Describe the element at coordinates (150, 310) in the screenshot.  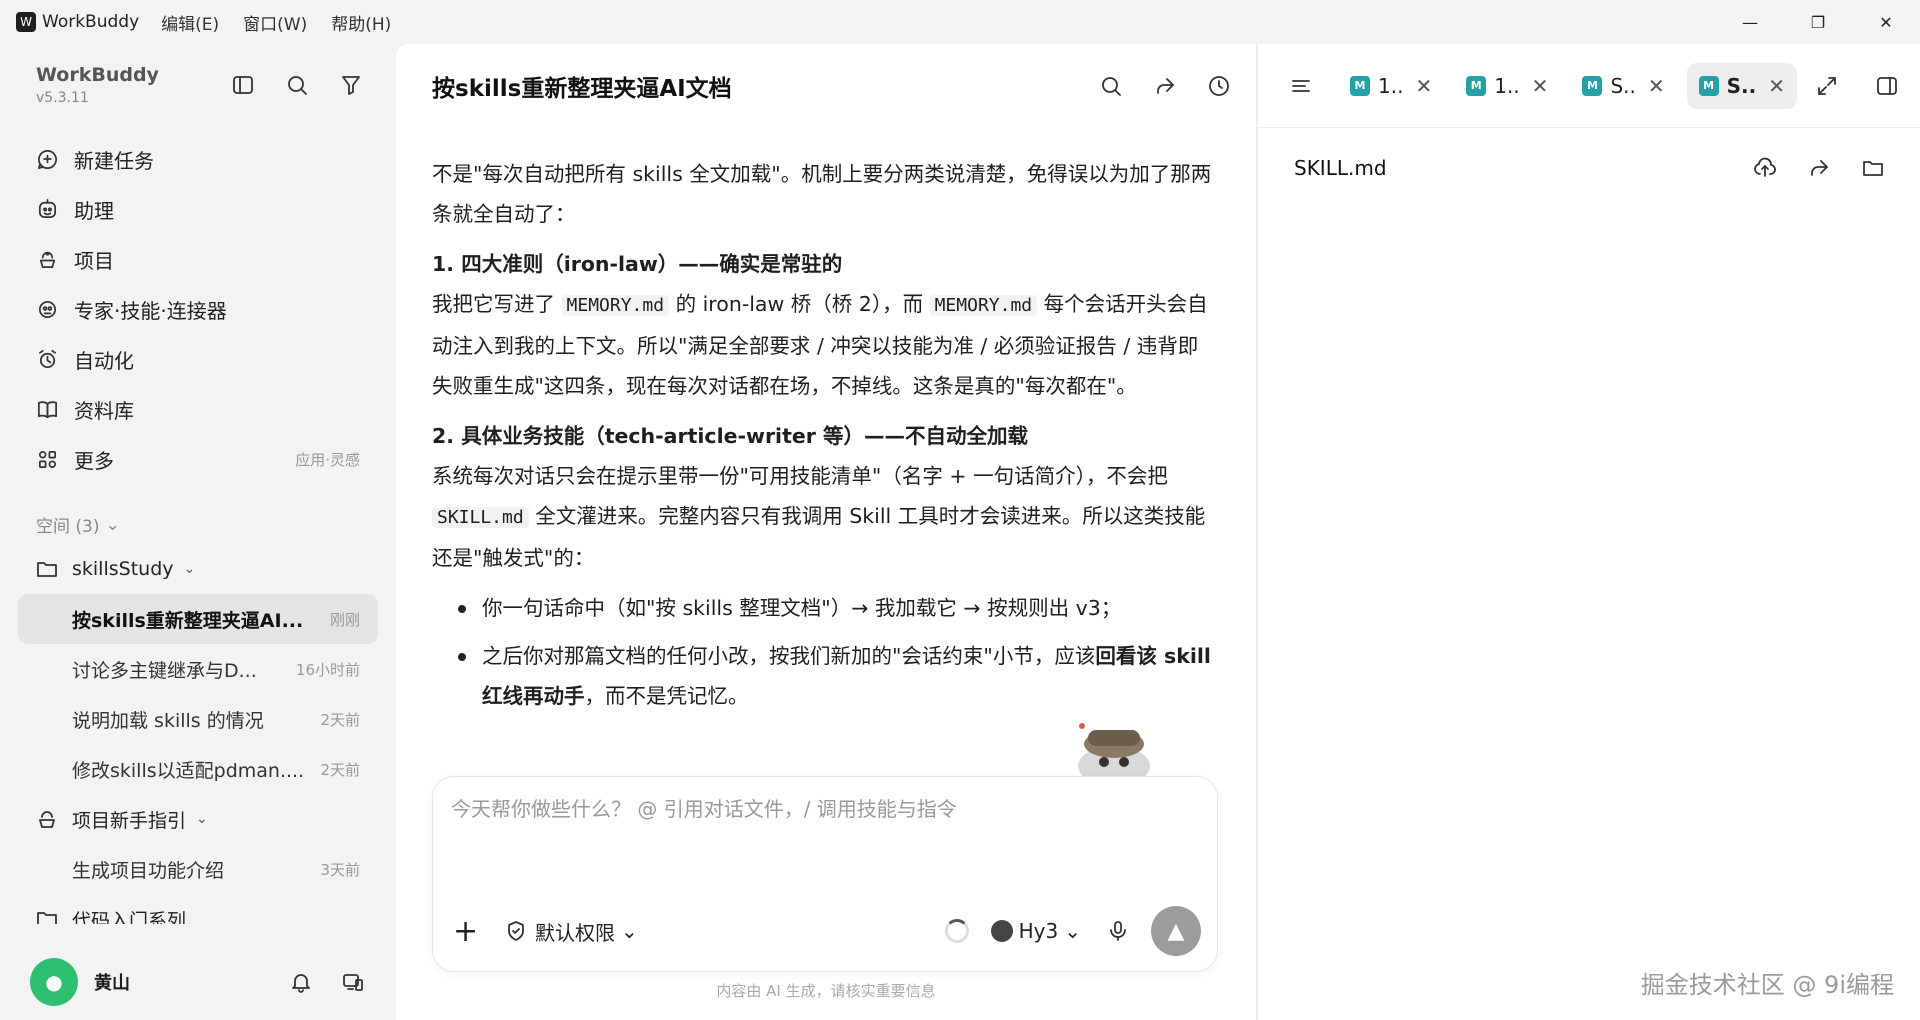
I see `nav-label: 专家·技能·连接器` at that location.